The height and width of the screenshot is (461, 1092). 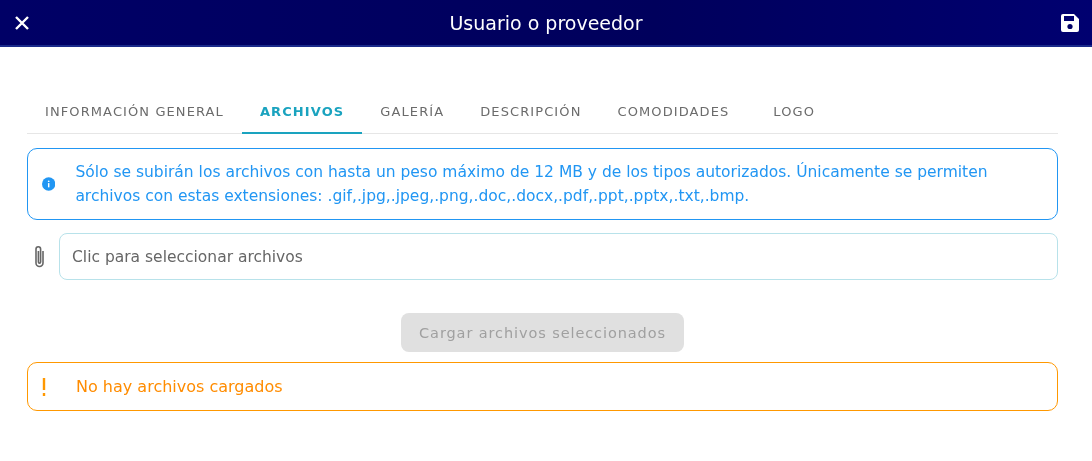 I want to click on tab: LOGO, so click(x=794, y=112).